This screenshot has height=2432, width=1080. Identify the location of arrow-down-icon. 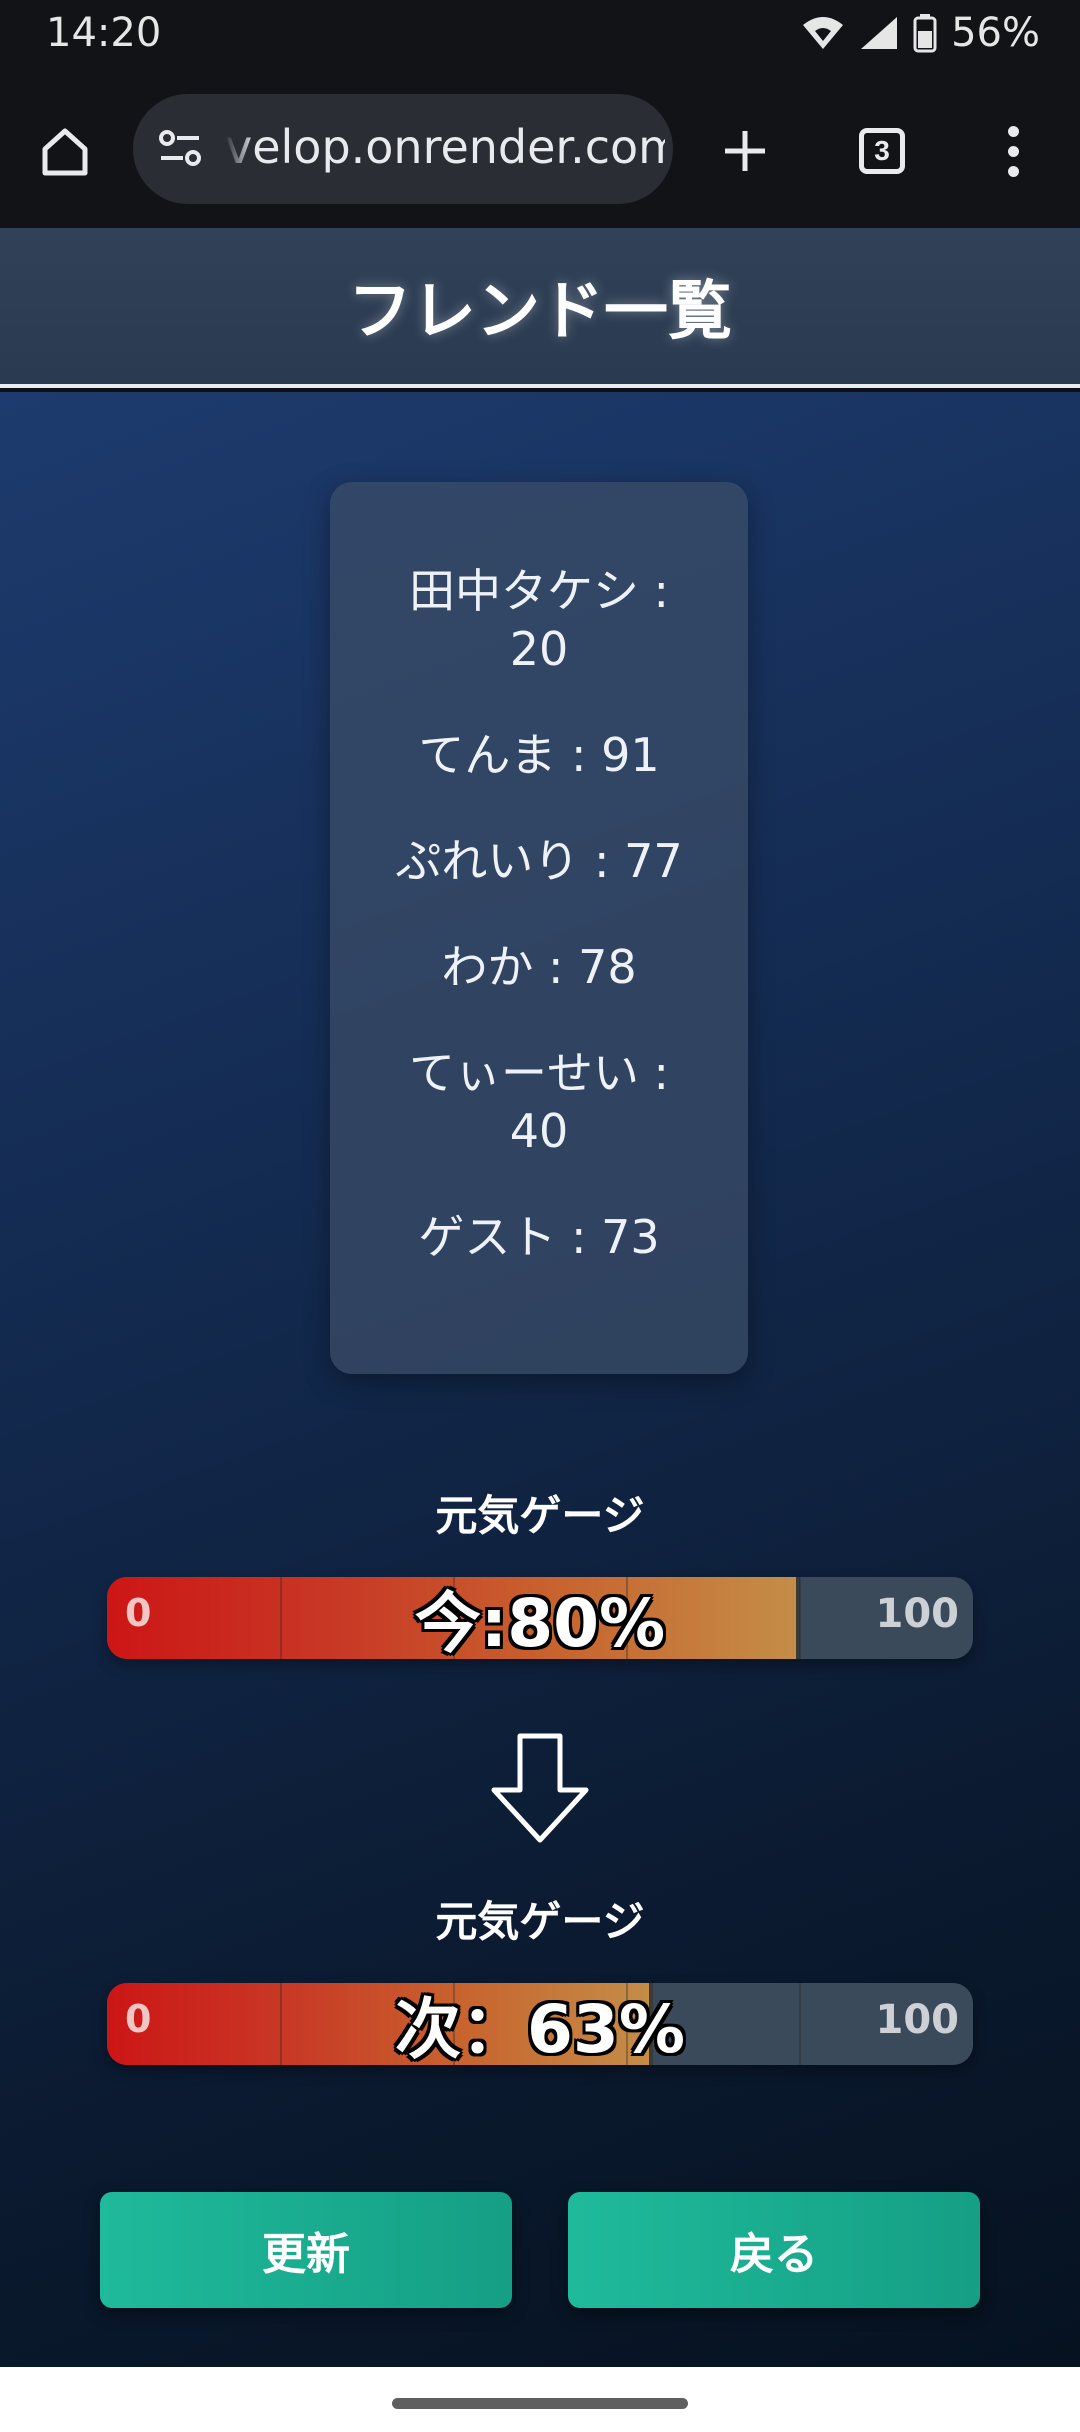
(540, 1788).